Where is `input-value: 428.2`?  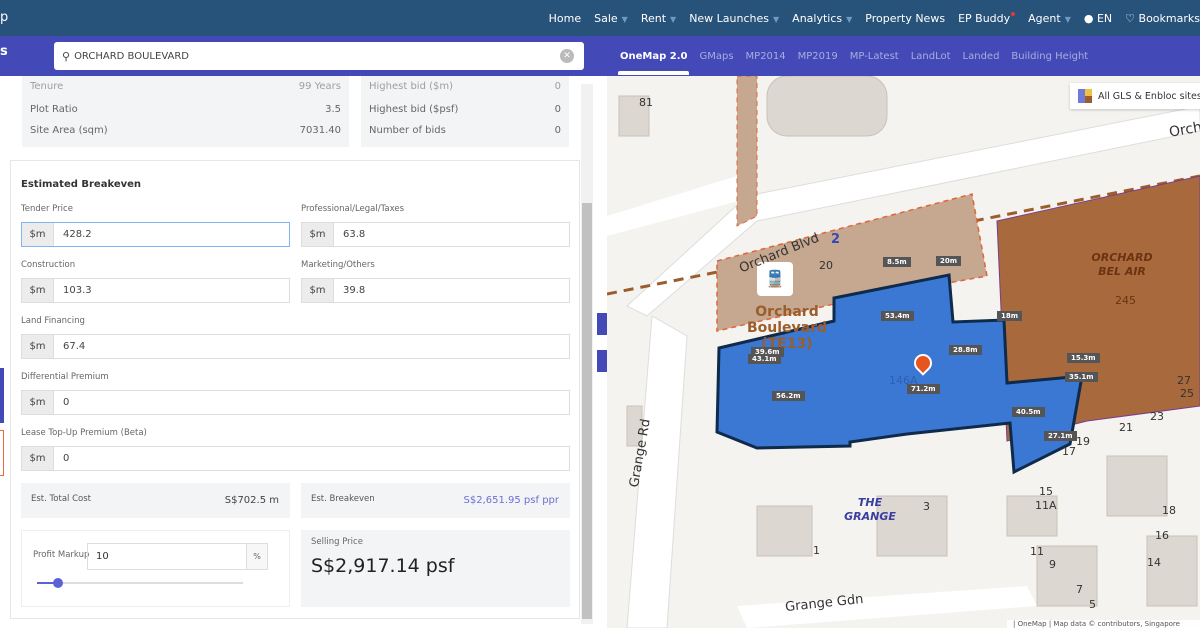
input-value: 428.2 is located at coordinates (77, 234).